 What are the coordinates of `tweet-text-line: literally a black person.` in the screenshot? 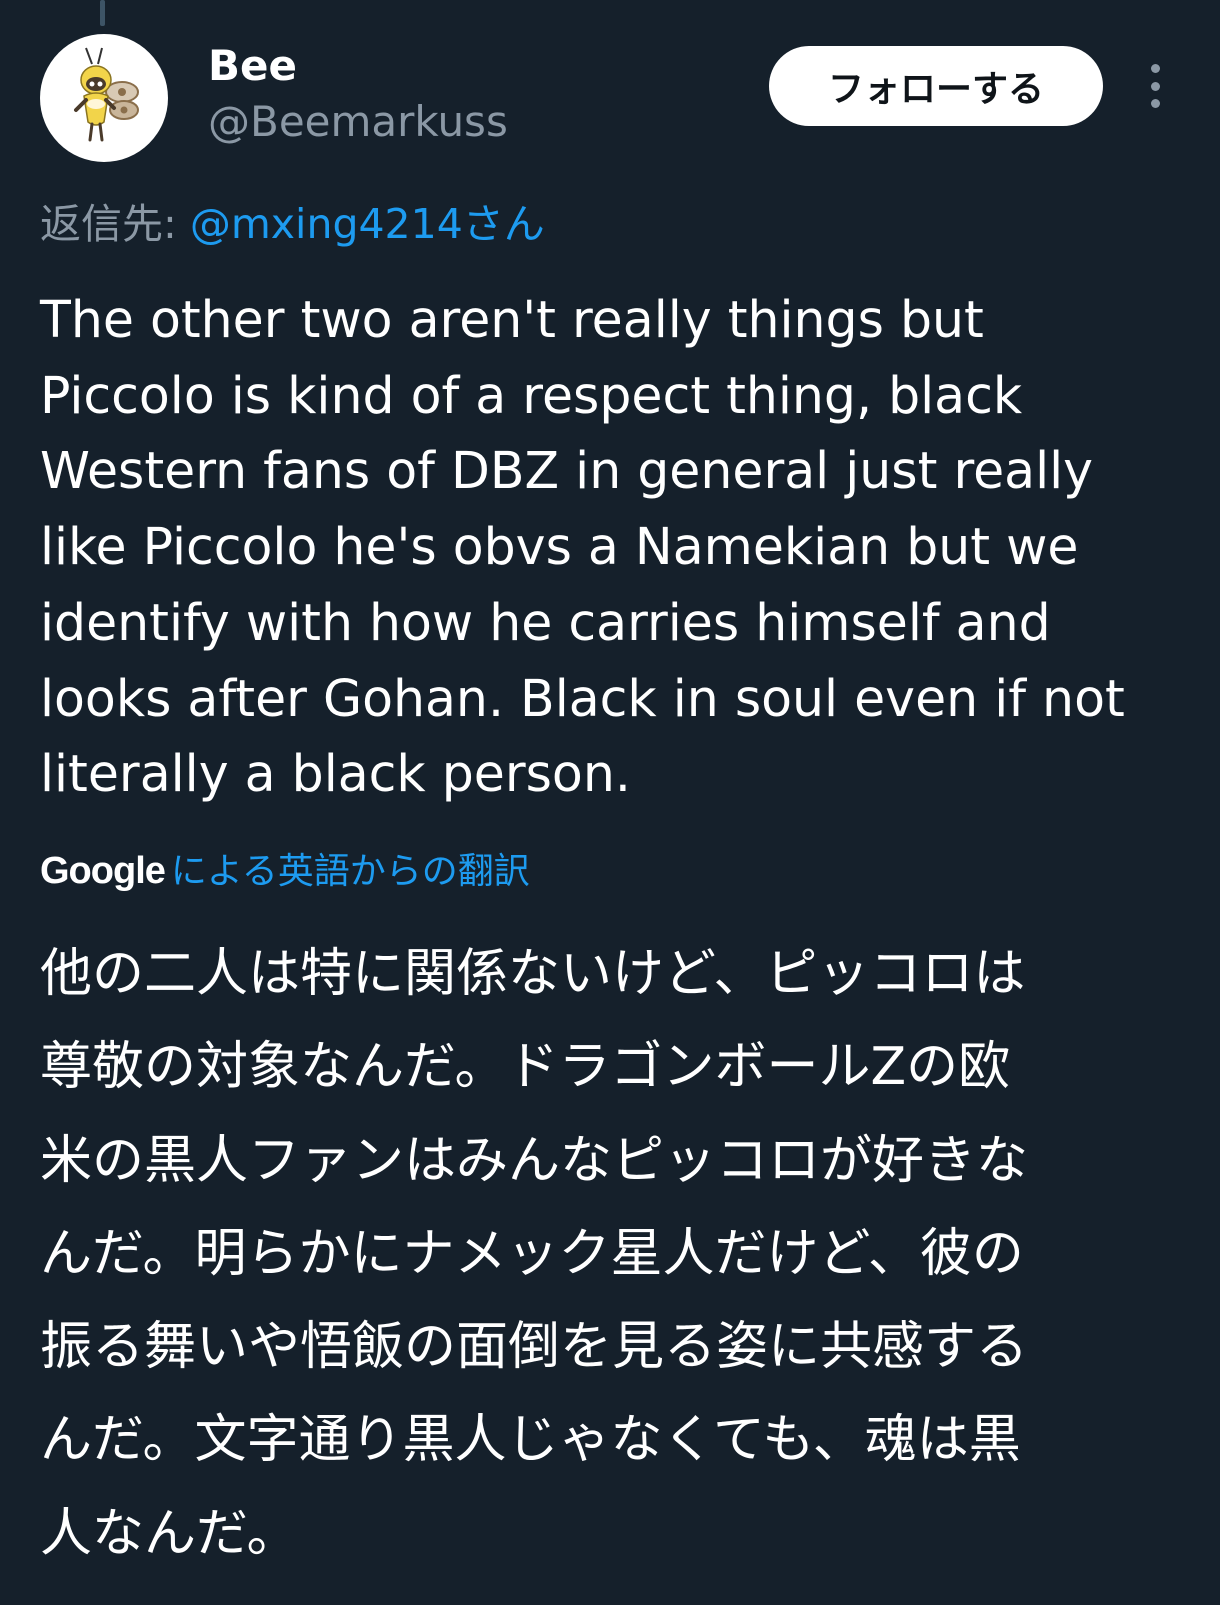 It's located at (335, 774).